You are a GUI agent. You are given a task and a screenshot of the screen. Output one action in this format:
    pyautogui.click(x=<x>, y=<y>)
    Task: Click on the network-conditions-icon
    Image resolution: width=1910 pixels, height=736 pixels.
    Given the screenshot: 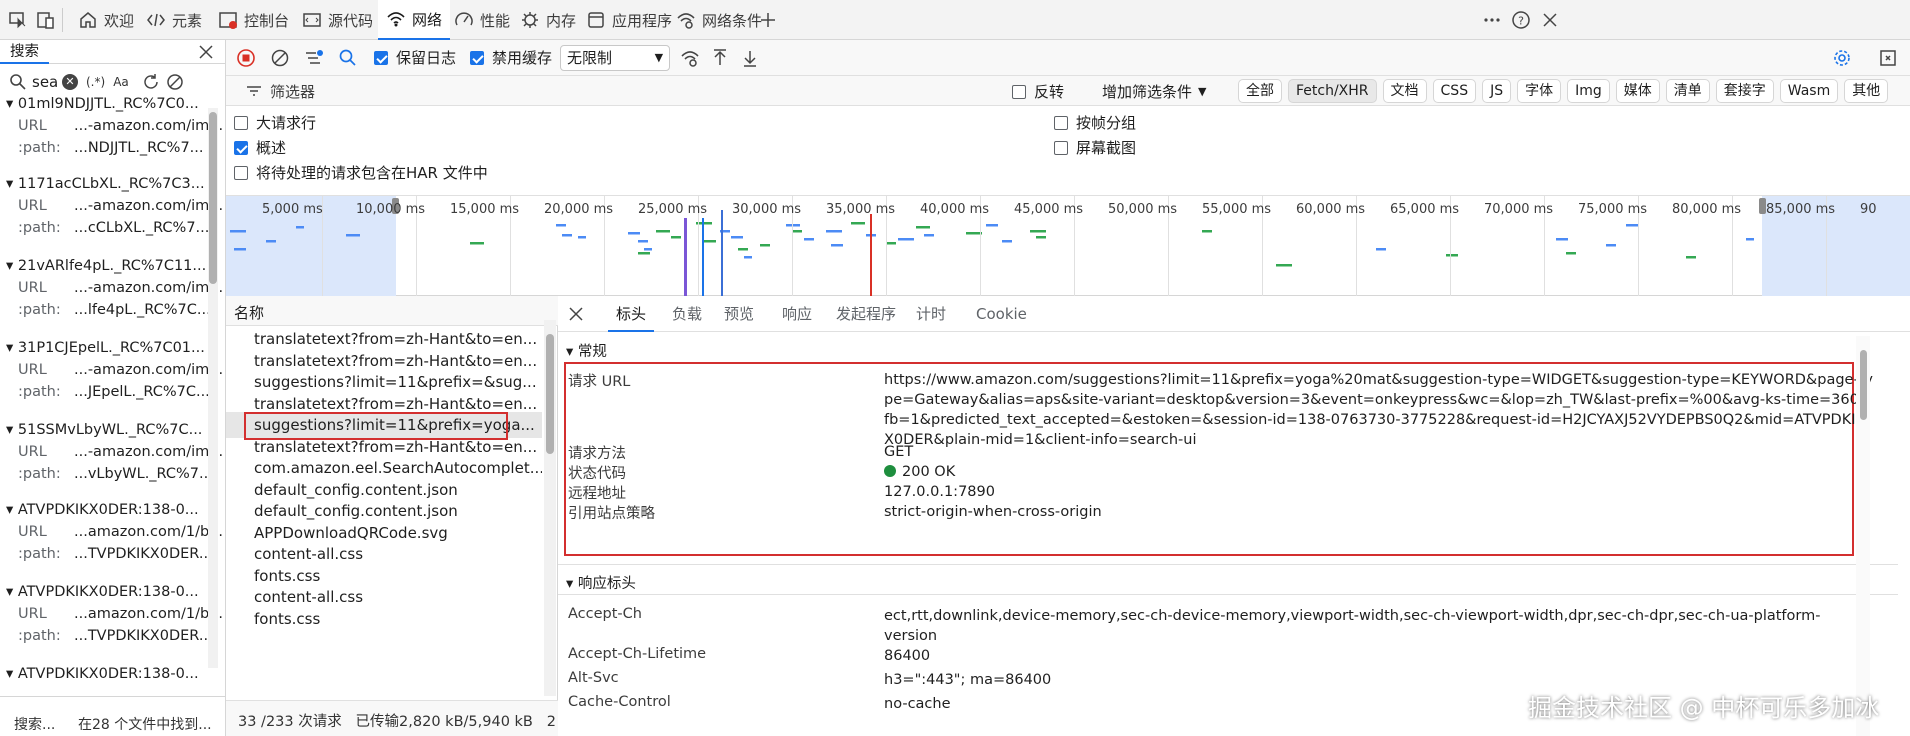 What is the action you would take?
    pyautogui.click(x=690, y=58)
    